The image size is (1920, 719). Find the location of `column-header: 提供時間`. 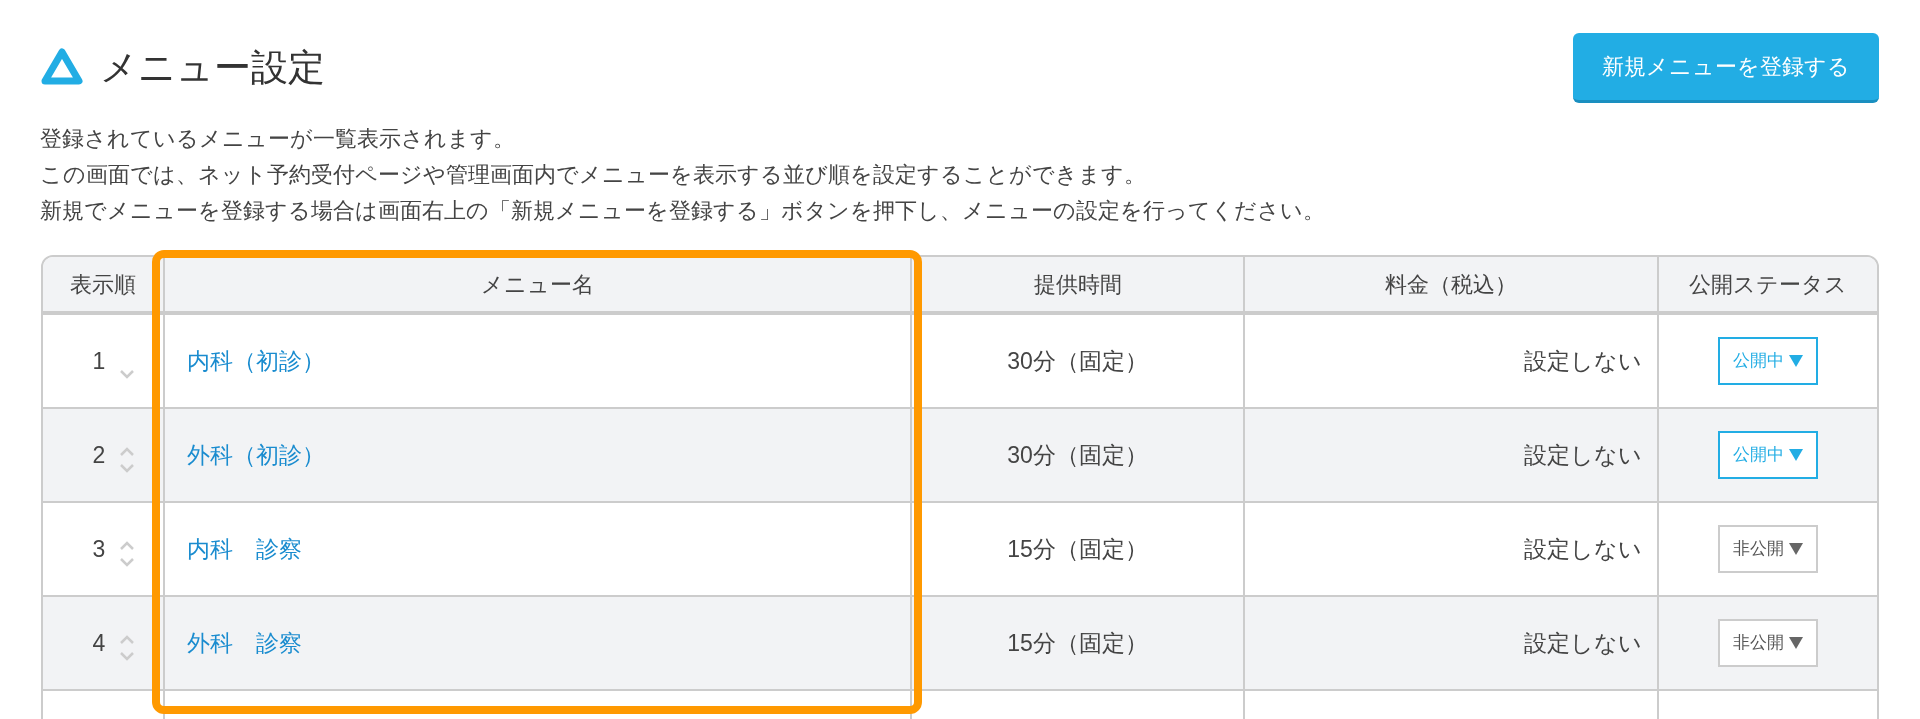

column-header: 提供時間 is located at coordinates (1077, 284).